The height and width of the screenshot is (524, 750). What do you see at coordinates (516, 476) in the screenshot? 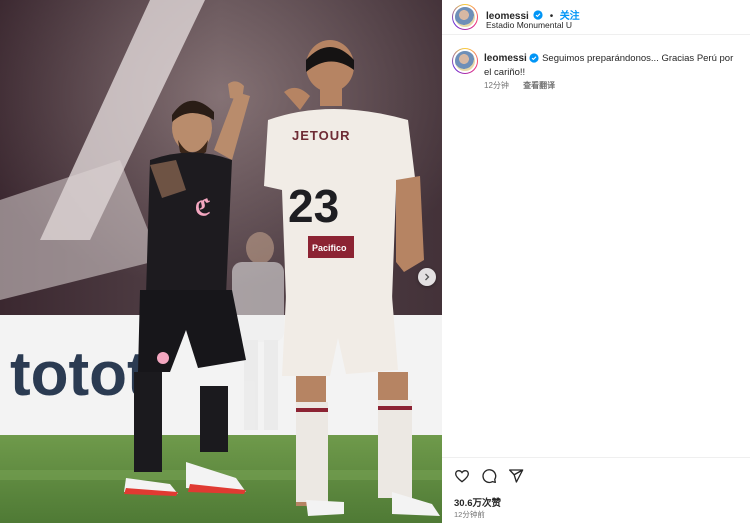
I see `share-icon` at bounding box center [516, 476].